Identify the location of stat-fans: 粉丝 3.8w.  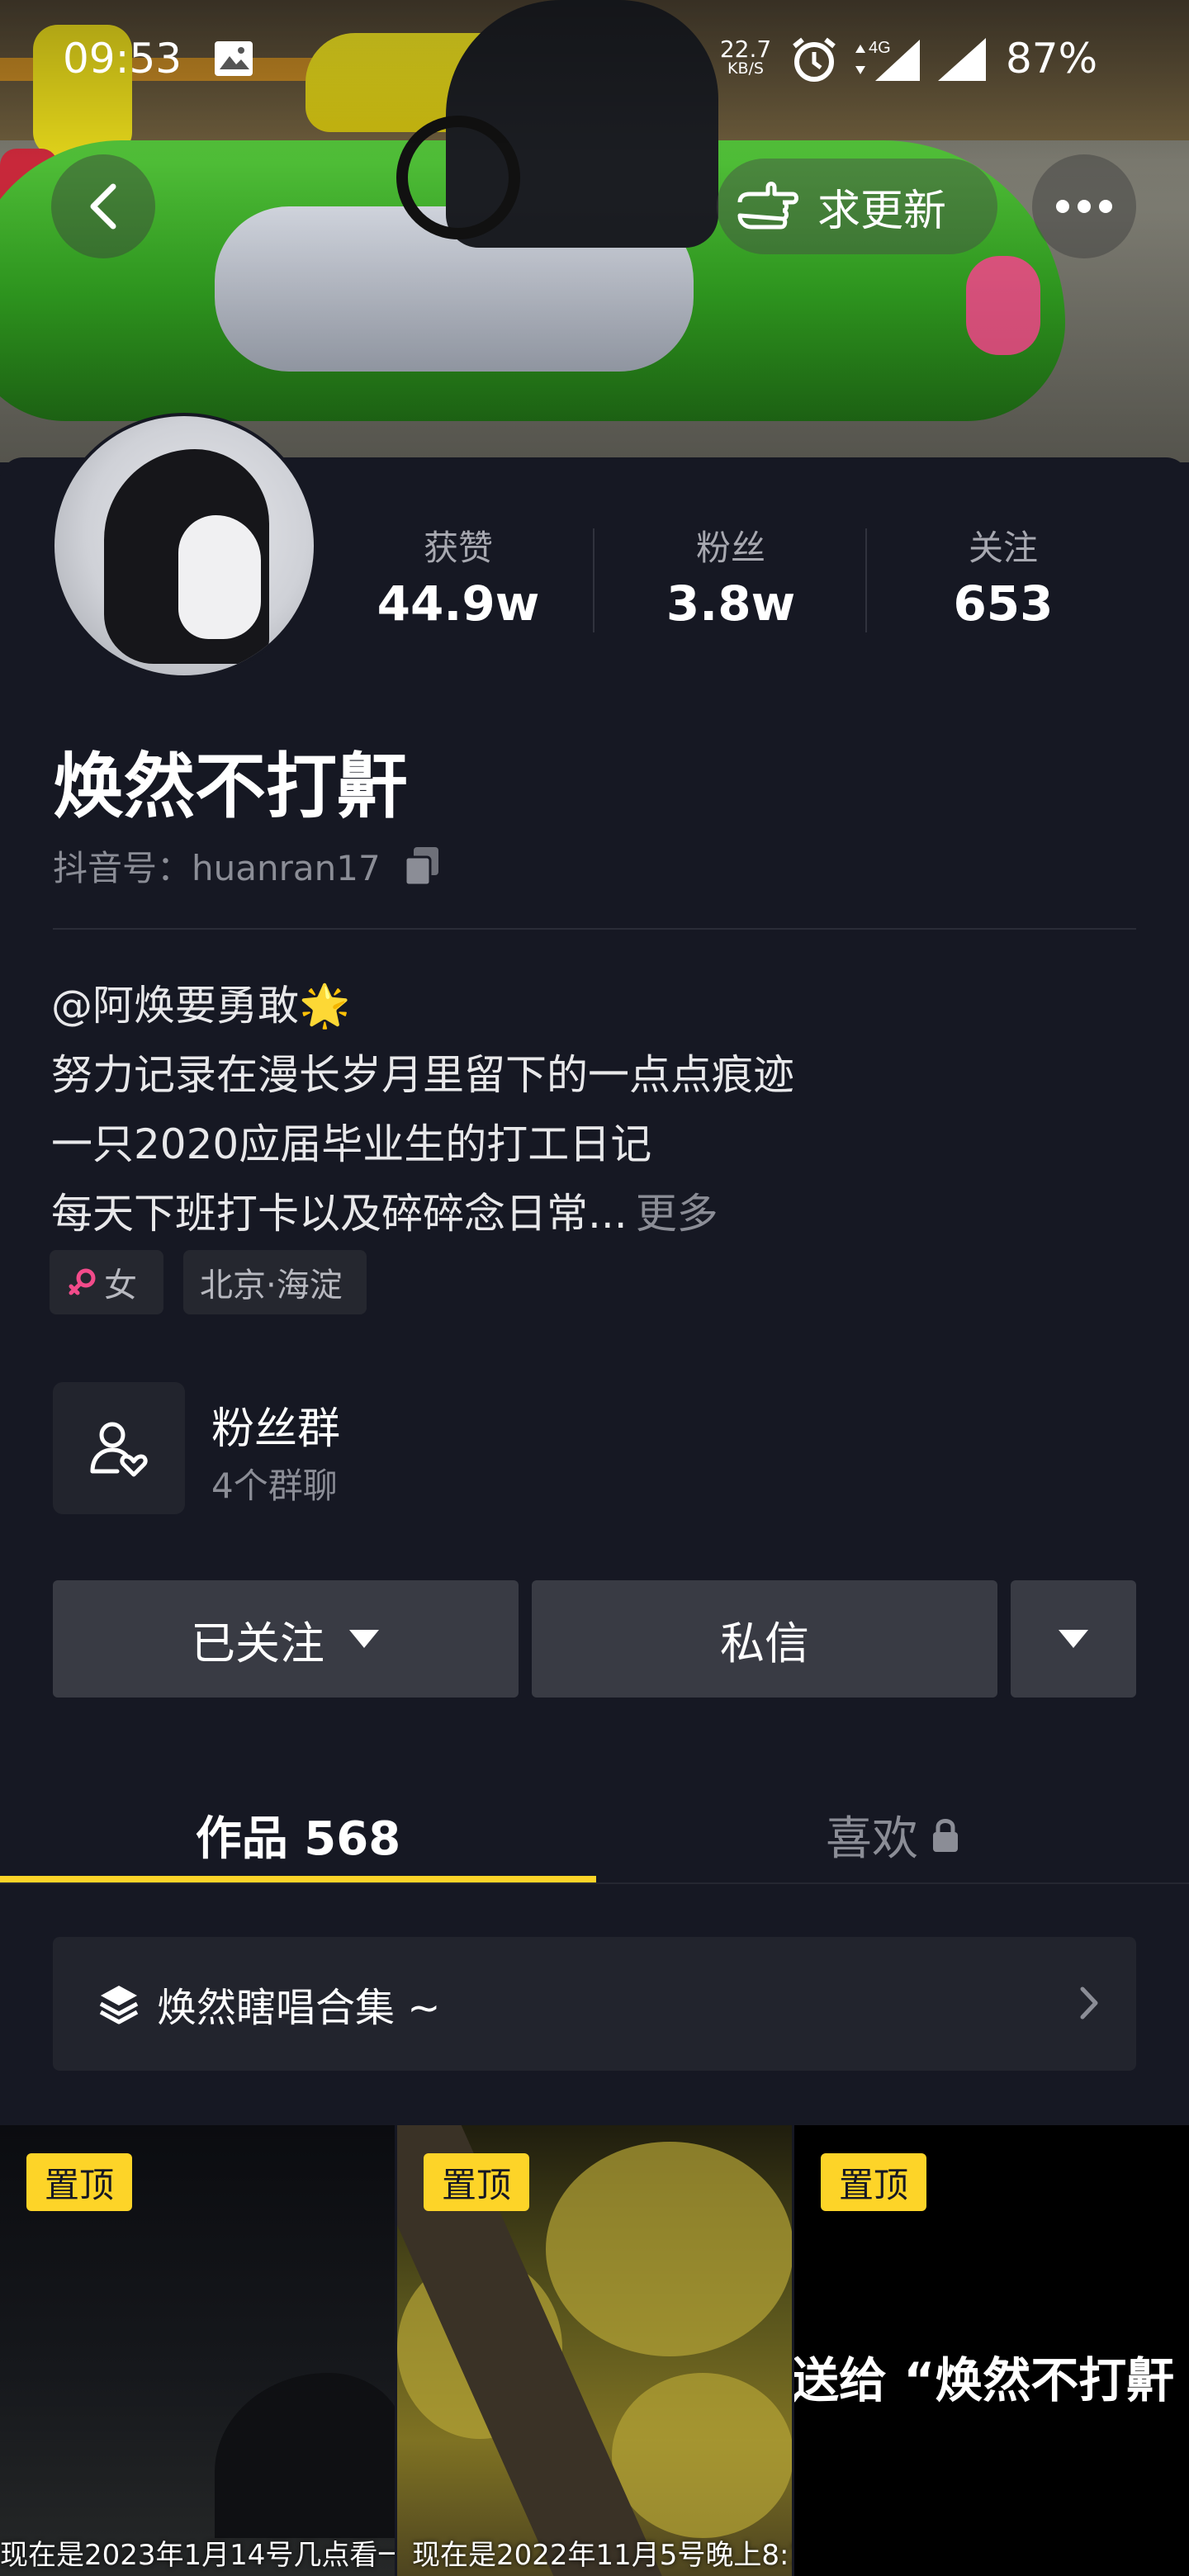
(730, 576).